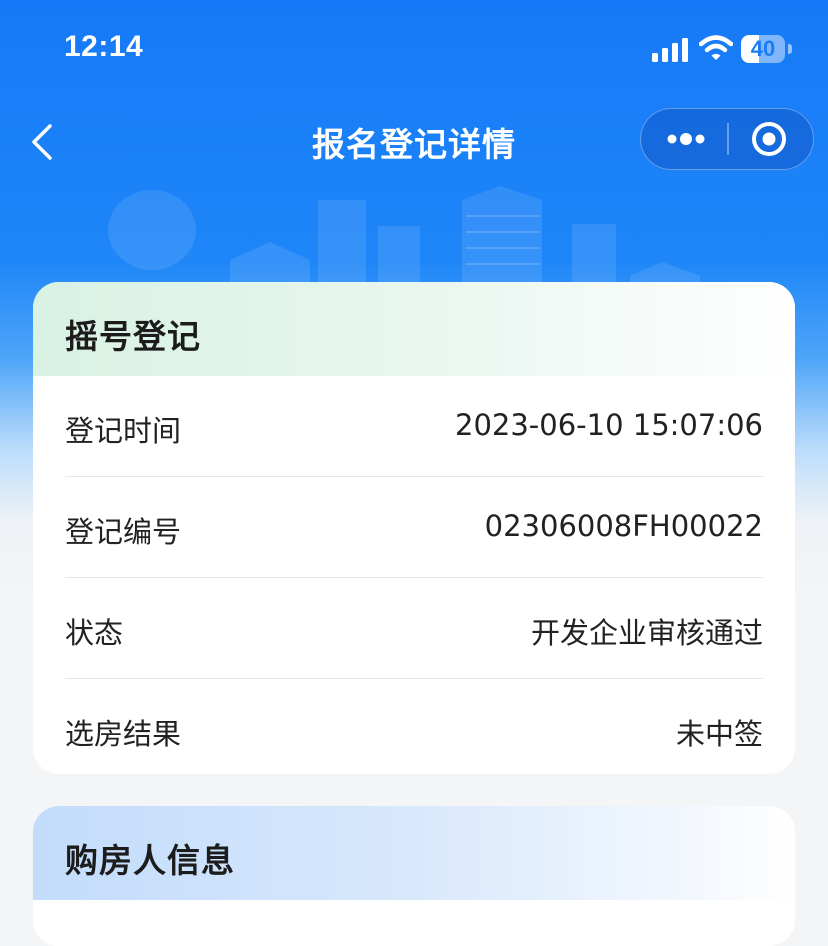 The width and height of the screenshot is (828, 946). Describe the element at coordinates (763, 48) in the screenshot. I see `battery-level: 40` at that location.